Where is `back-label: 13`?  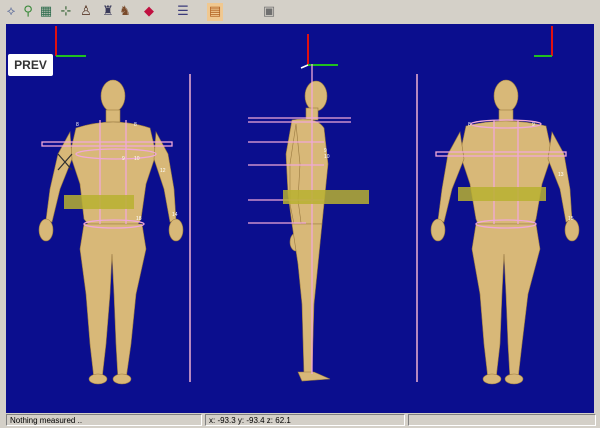
back-label: 13 is located at coordinates (561, 175).